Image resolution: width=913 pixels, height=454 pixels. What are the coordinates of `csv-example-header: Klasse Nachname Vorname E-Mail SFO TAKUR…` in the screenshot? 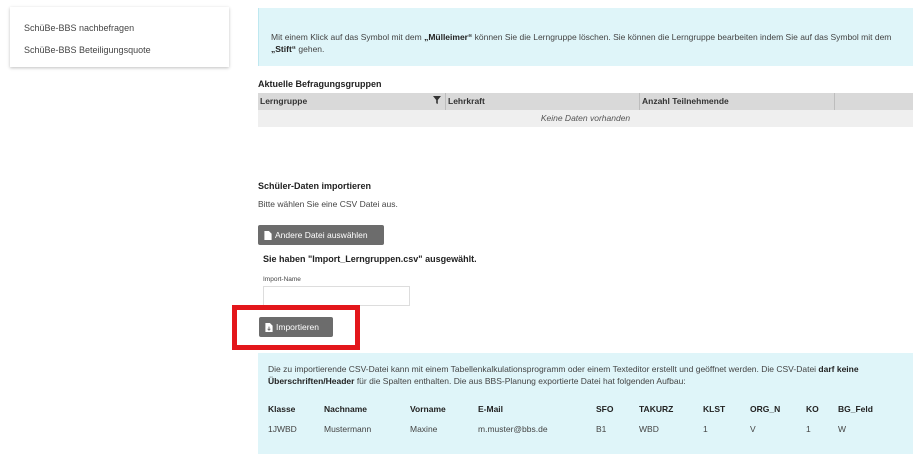 It's located at (583, 409).